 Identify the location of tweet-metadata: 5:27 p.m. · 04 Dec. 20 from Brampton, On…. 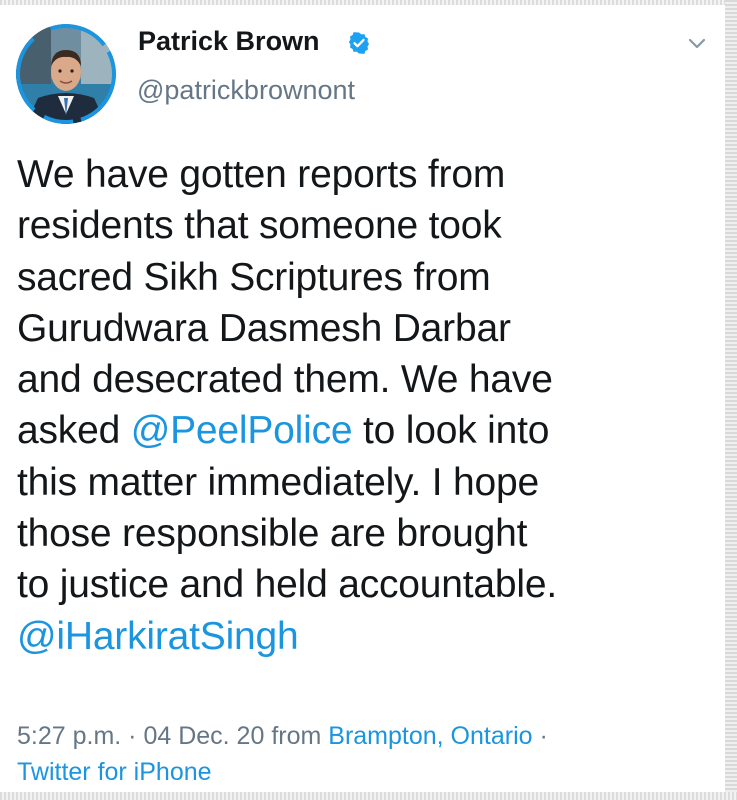
(282, 754).